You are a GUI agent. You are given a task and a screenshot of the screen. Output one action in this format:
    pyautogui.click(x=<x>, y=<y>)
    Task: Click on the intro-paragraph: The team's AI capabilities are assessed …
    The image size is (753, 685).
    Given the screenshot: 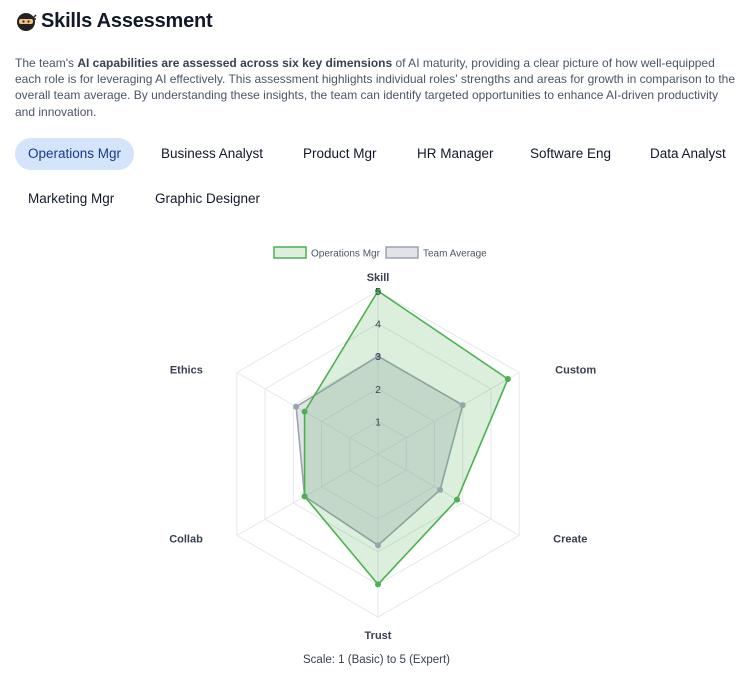 What is the action you would take?
    pyautogui.click(x=376, y=87)
    